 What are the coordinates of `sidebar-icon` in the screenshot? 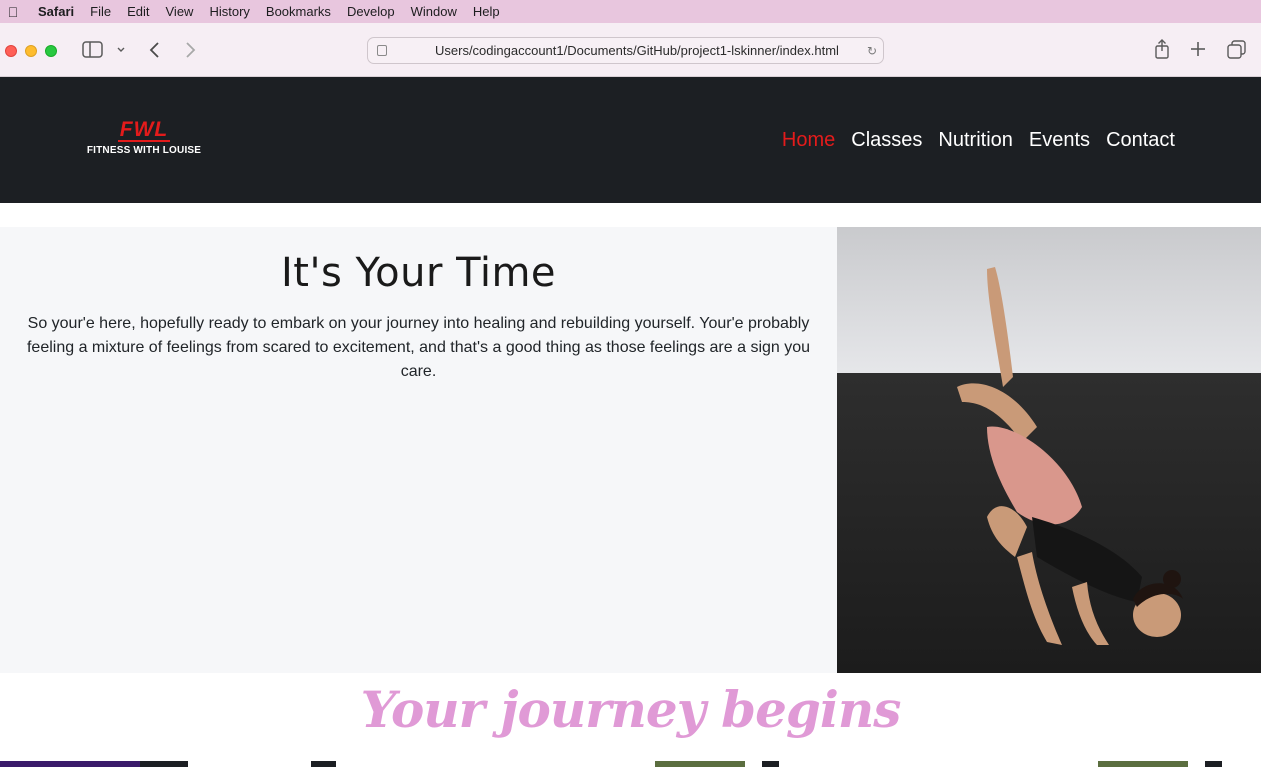 It's located at (92, 52).